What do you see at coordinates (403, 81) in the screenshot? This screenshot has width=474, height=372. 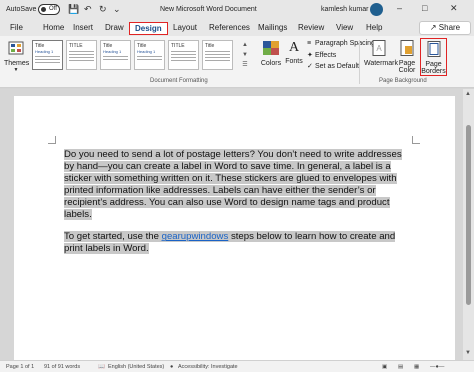 I see `group-page-background: Page Background` at bounding box center [403, 81].